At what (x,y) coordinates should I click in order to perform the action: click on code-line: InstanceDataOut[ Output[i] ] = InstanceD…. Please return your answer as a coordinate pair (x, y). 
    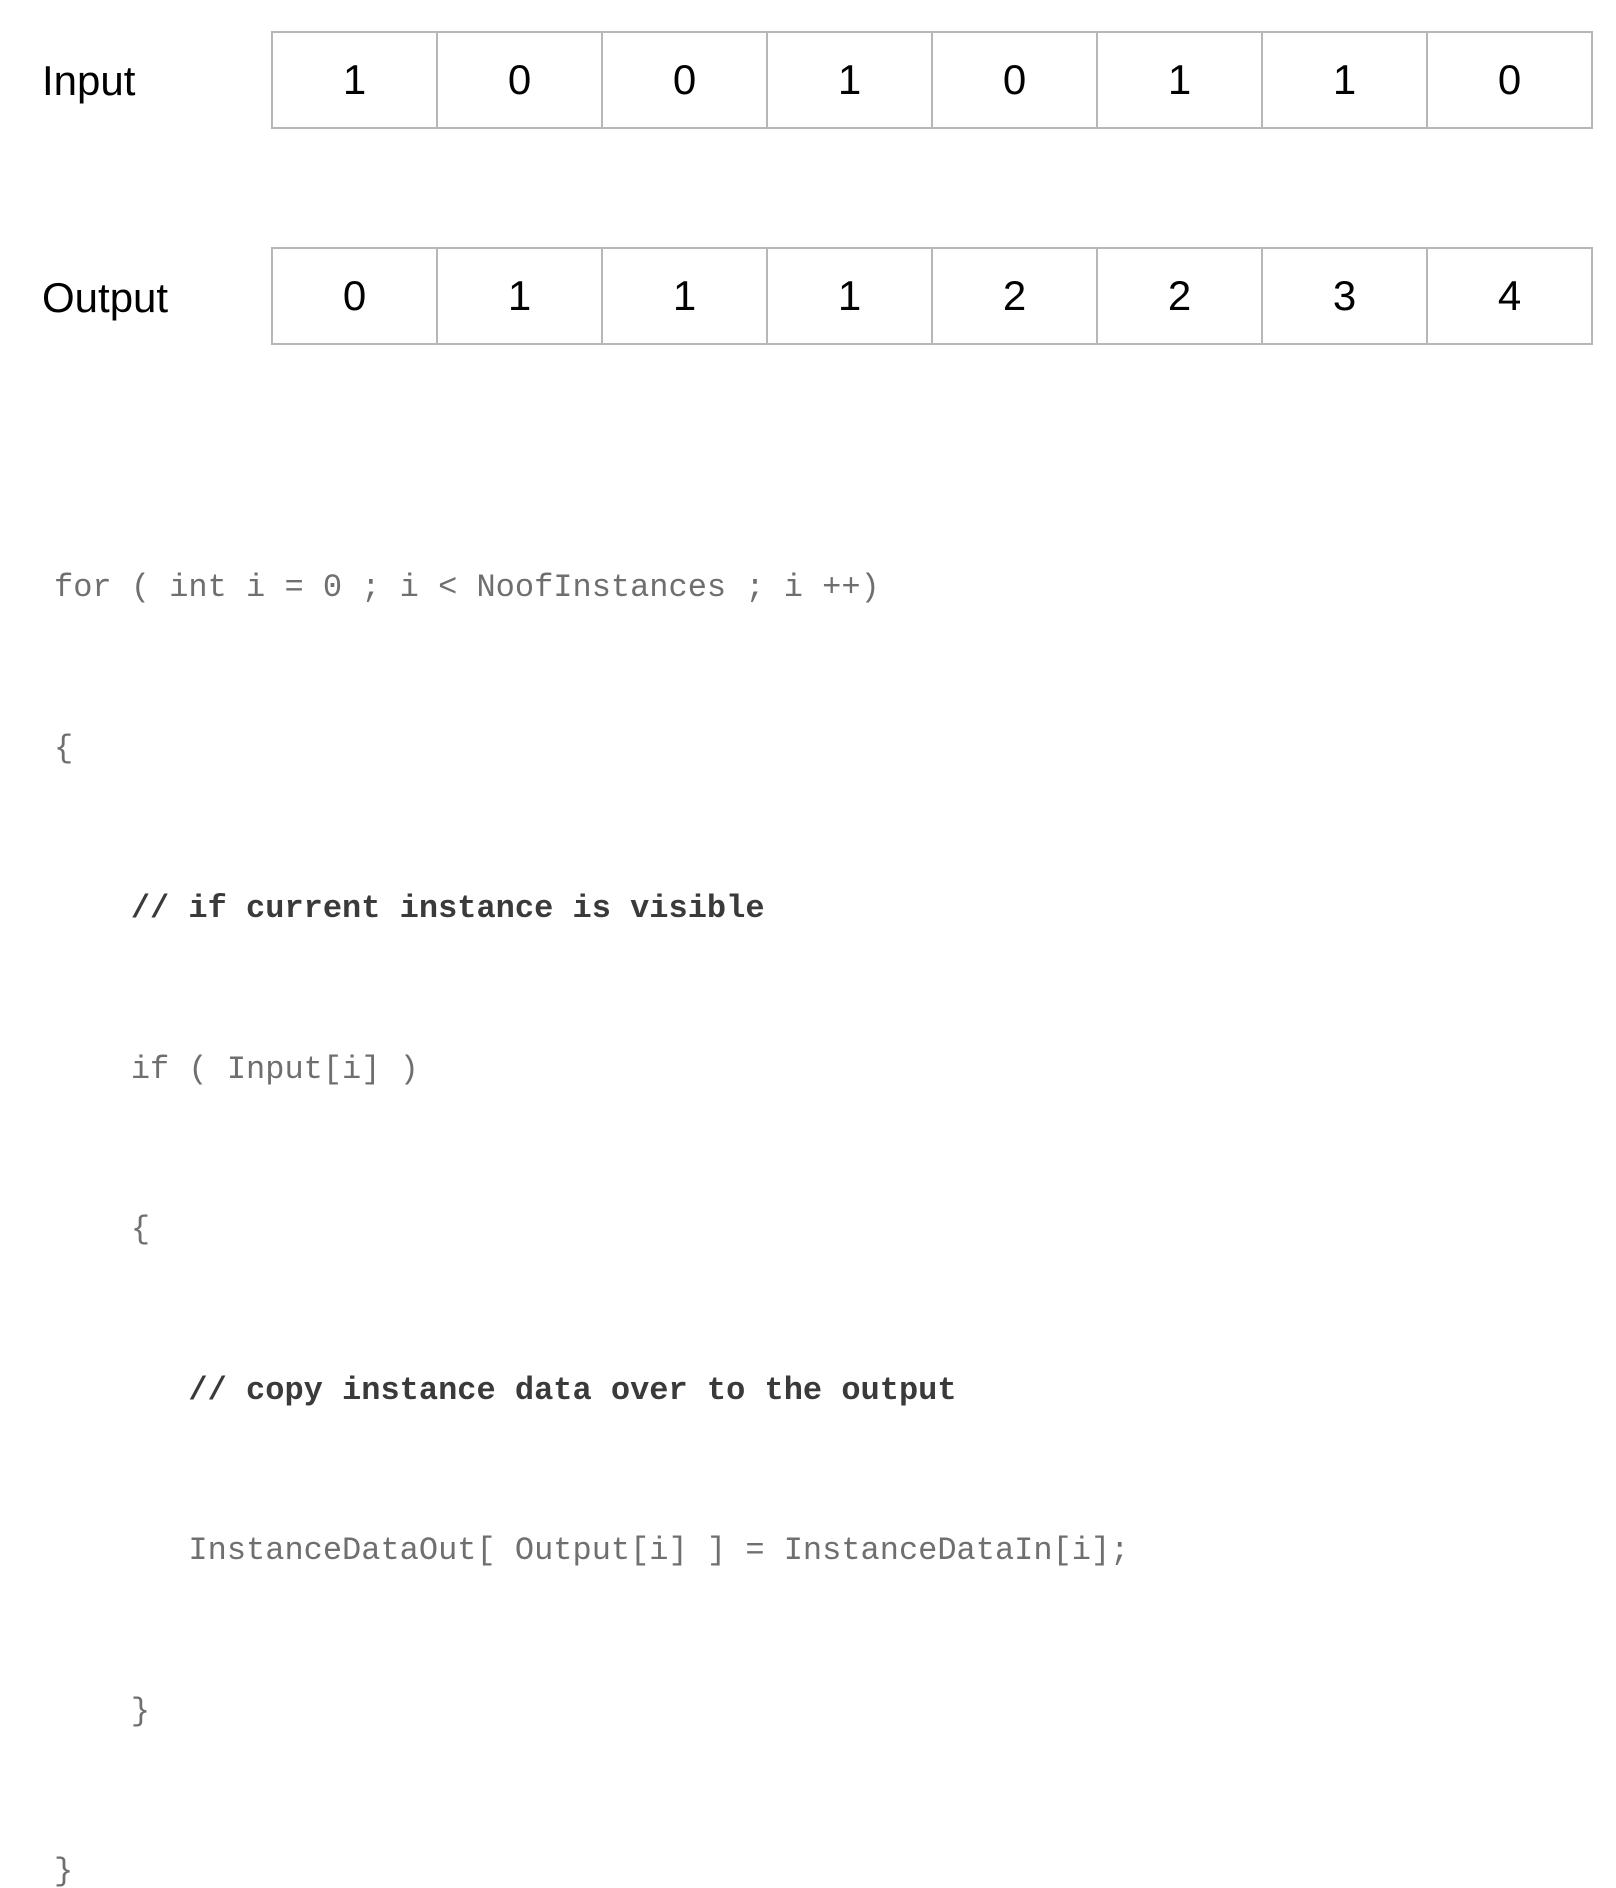
    Looking at the image, I should click on (592, 1550).